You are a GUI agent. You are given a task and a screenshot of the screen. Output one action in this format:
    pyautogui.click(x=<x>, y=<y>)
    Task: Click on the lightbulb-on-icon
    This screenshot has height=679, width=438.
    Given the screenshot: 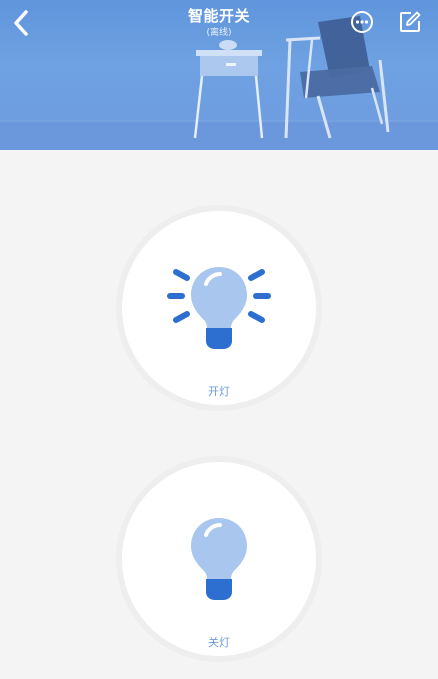 What is the action you would take?
    pyautogui.click(x=219, y=308)
    